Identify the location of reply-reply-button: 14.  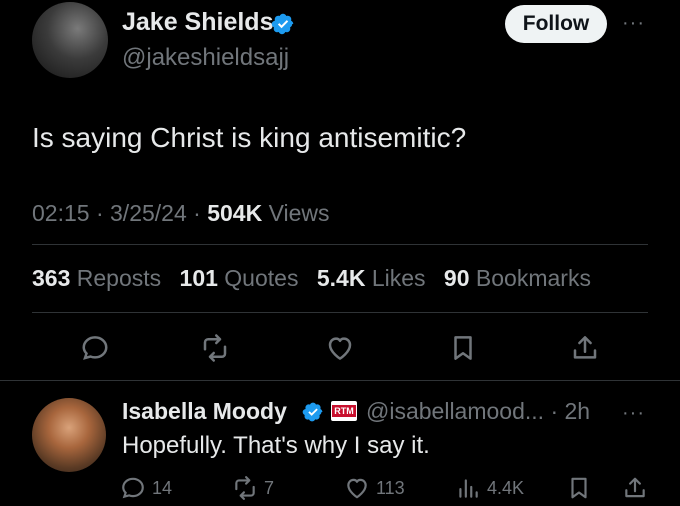
(146, 488).